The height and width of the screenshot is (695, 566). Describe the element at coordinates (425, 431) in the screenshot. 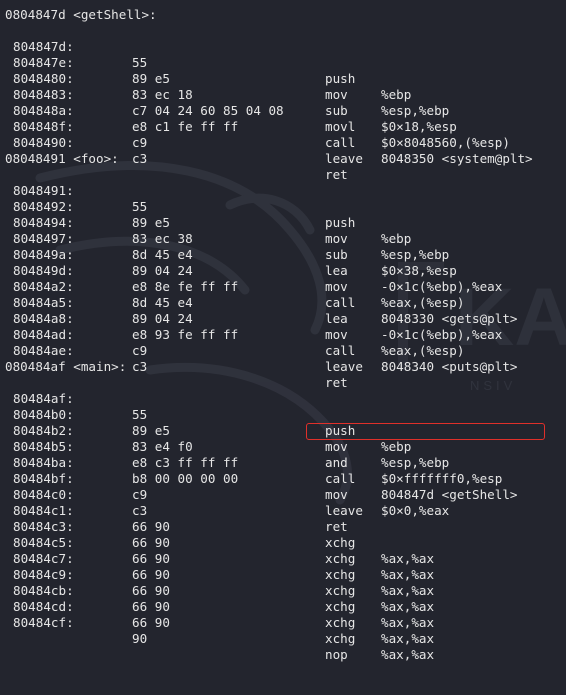

I see `call-getshell-highlight` at that location.